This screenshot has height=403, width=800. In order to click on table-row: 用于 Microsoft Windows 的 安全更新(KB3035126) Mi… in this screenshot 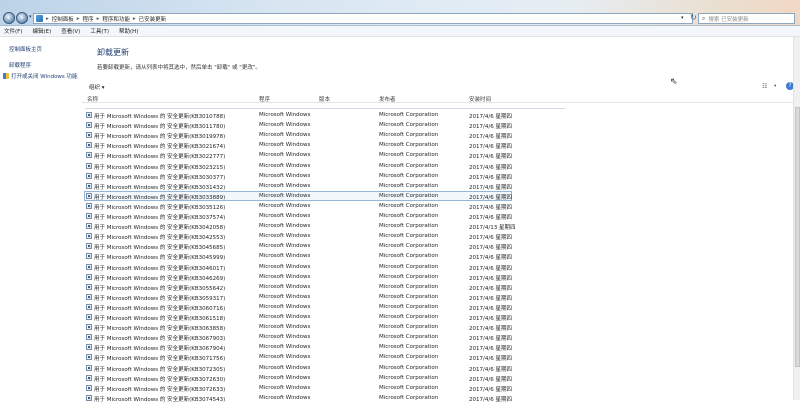, I will do `click(441, 206)`.